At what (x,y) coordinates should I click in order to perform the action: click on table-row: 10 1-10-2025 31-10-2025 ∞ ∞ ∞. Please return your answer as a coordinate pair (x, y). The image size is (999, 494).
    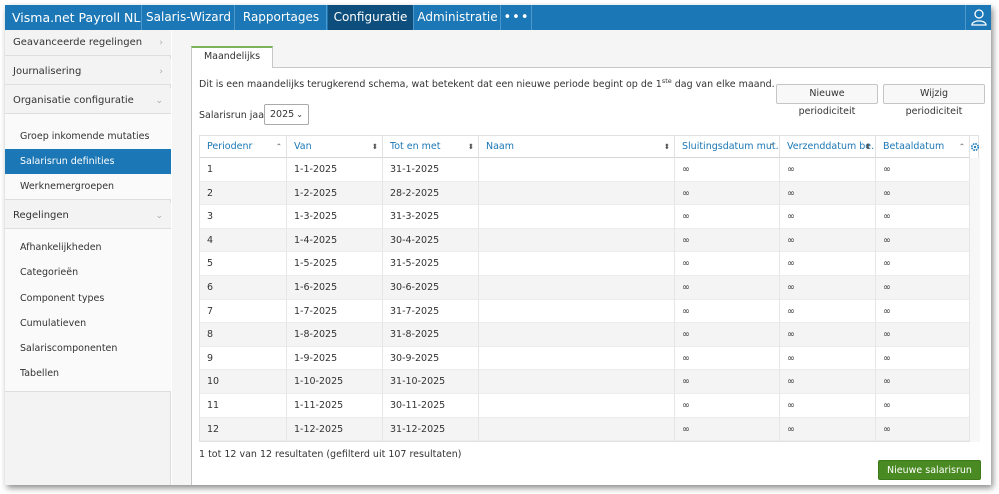
    Looking at the image, I should click on (585, 382).